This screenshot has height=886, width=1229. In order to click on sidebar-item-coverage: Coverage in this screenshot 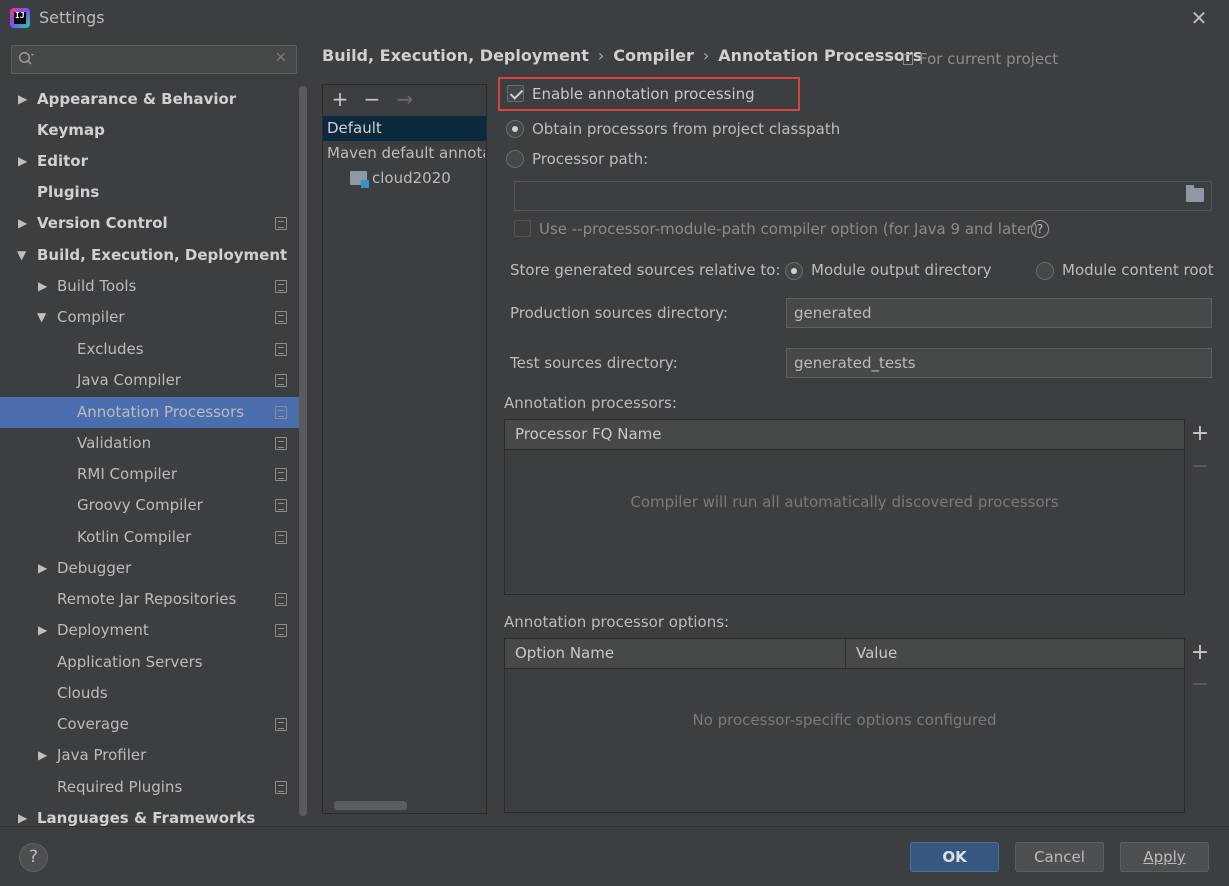, I will do `click(153, 724)`.